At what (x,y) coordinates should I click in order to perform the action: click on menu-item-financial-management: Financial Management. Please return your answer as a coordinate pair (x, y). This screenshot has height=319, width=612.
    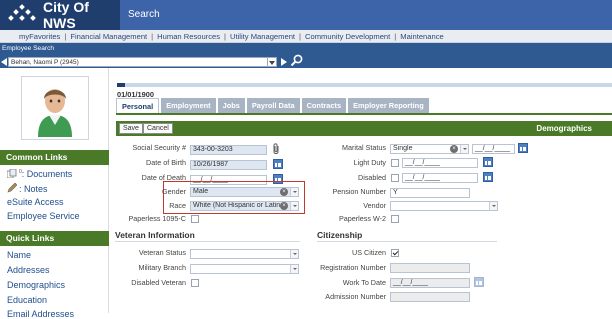
    Looking at the image, I should click on (108, 36).